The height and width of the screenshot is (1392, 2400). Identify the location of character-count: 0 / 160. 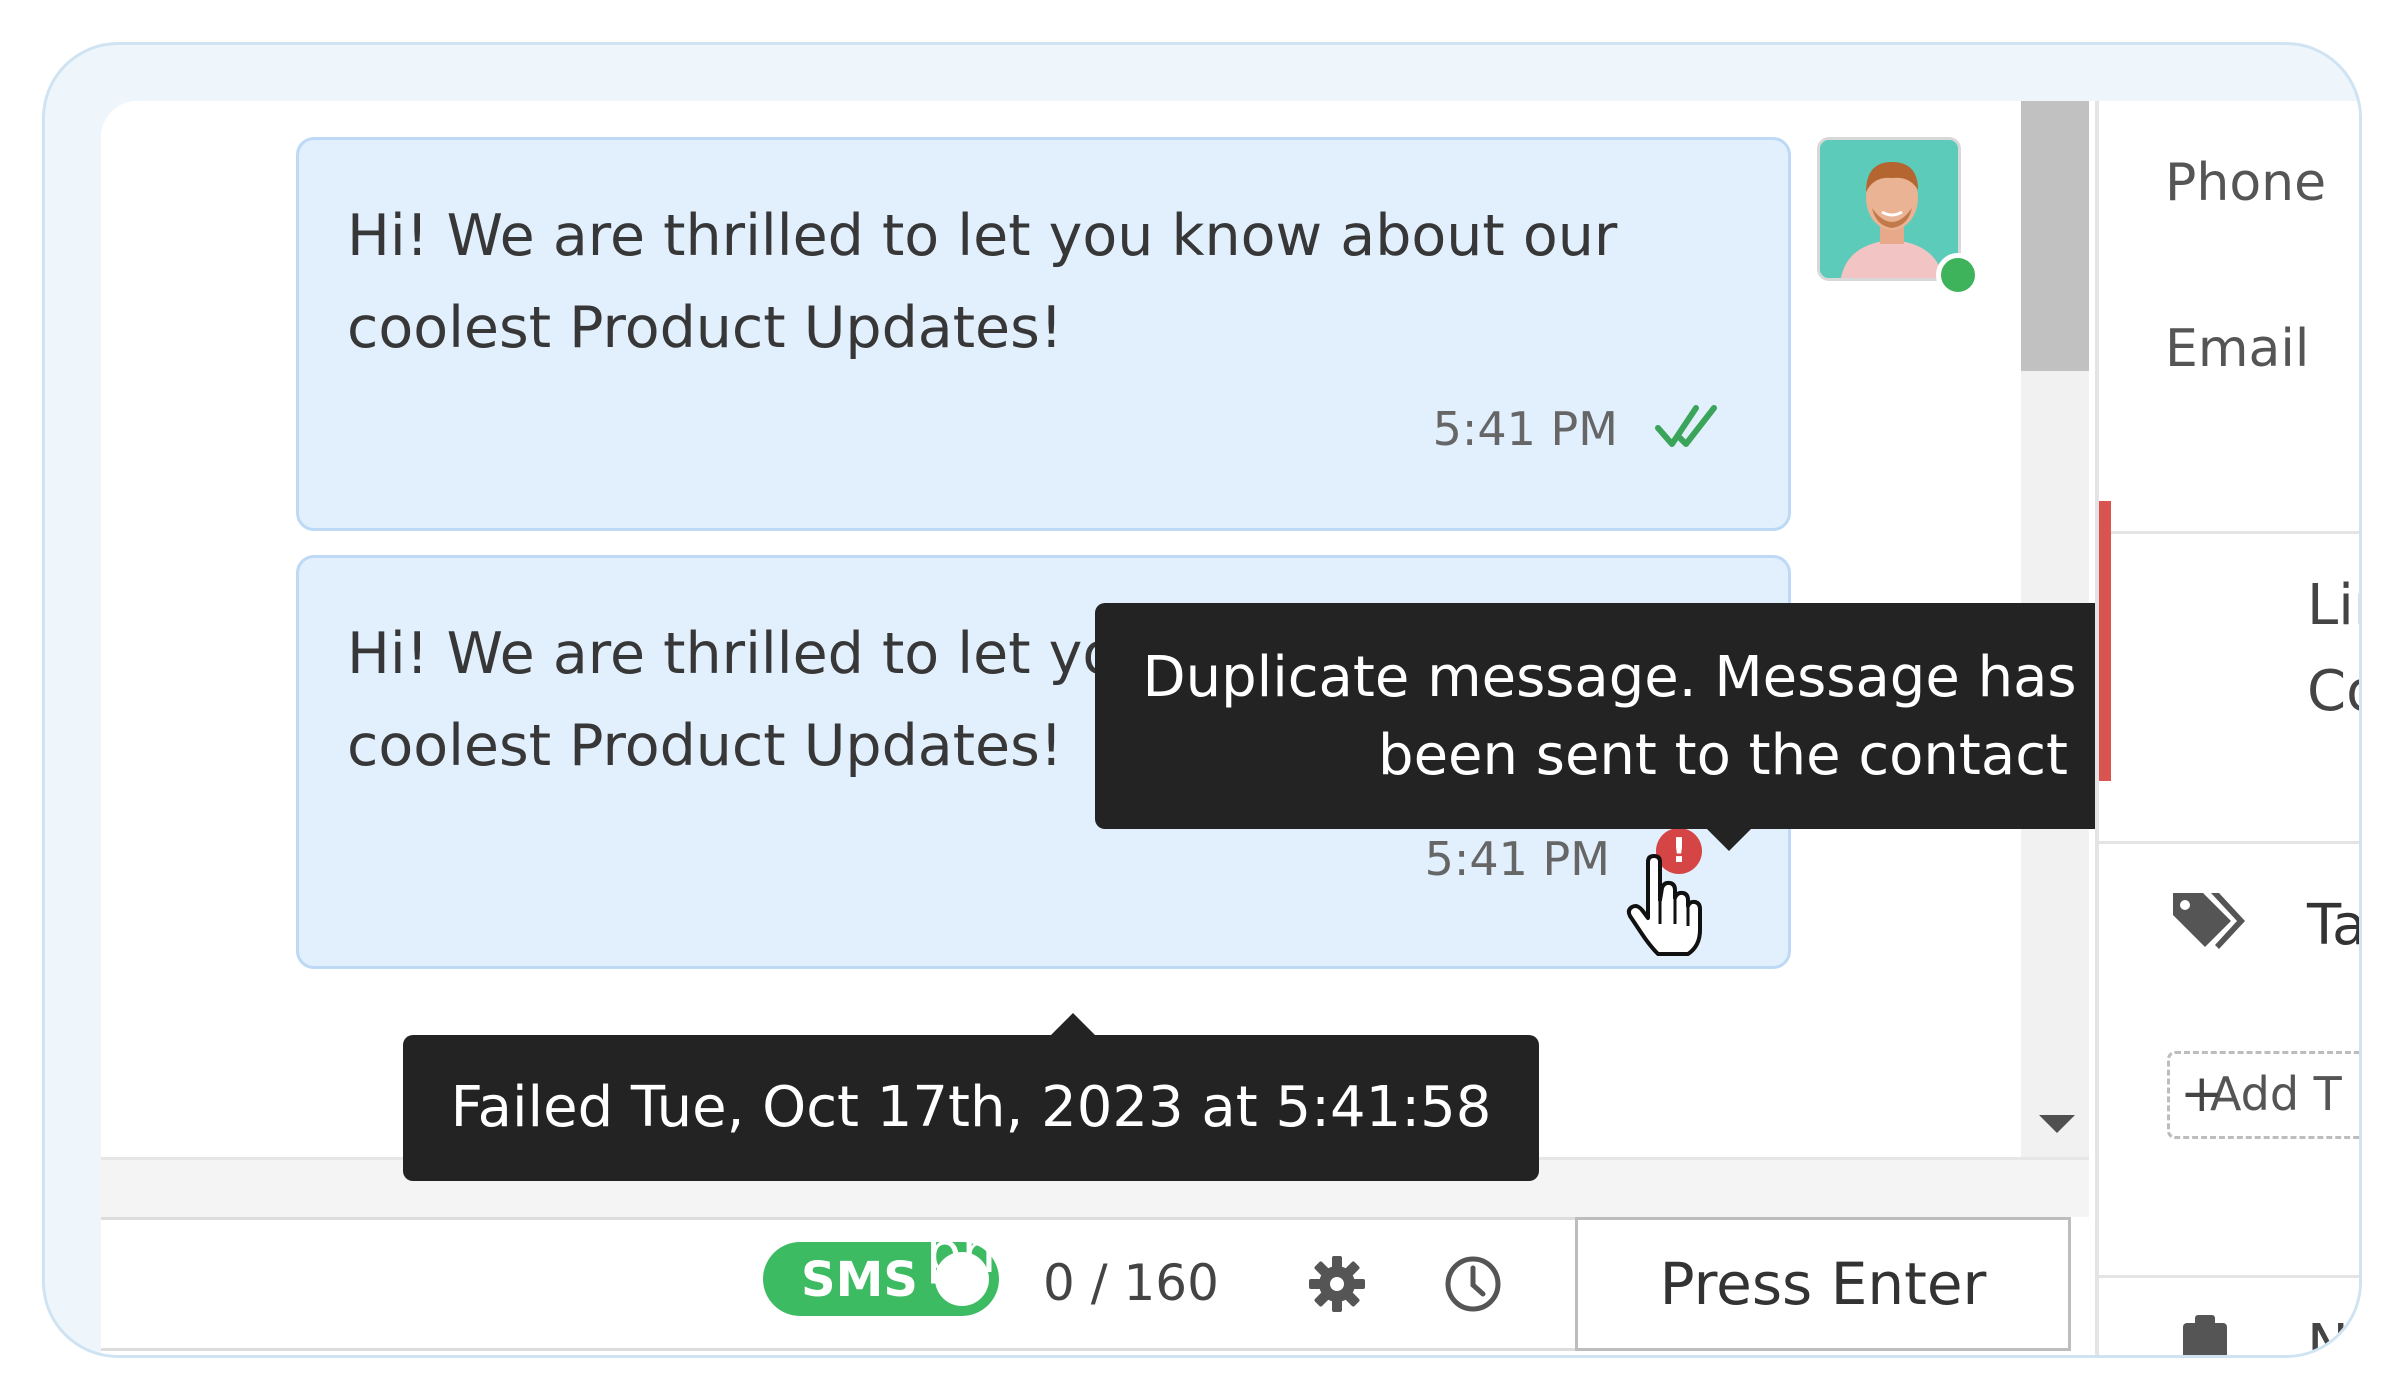
(1131, 1283).